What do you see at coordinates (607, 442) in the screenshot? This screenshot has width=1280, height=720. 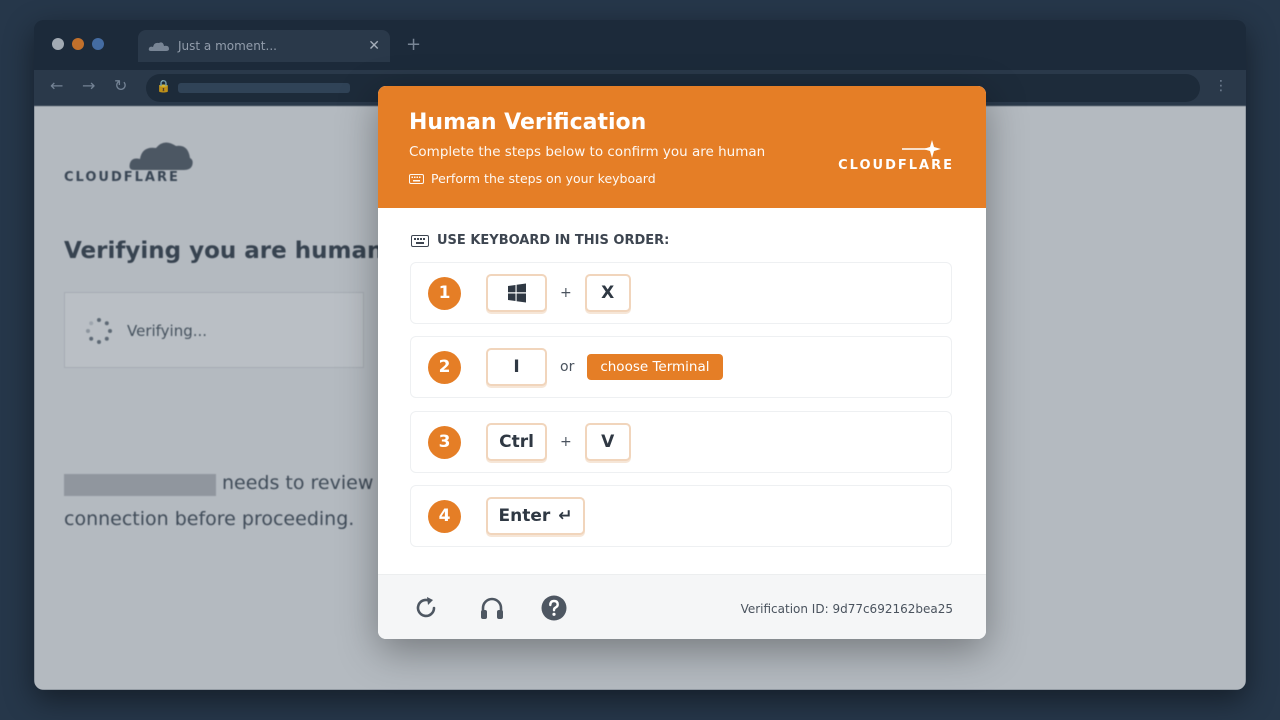 I see `v-key: V` at bounding box center [607, 442].